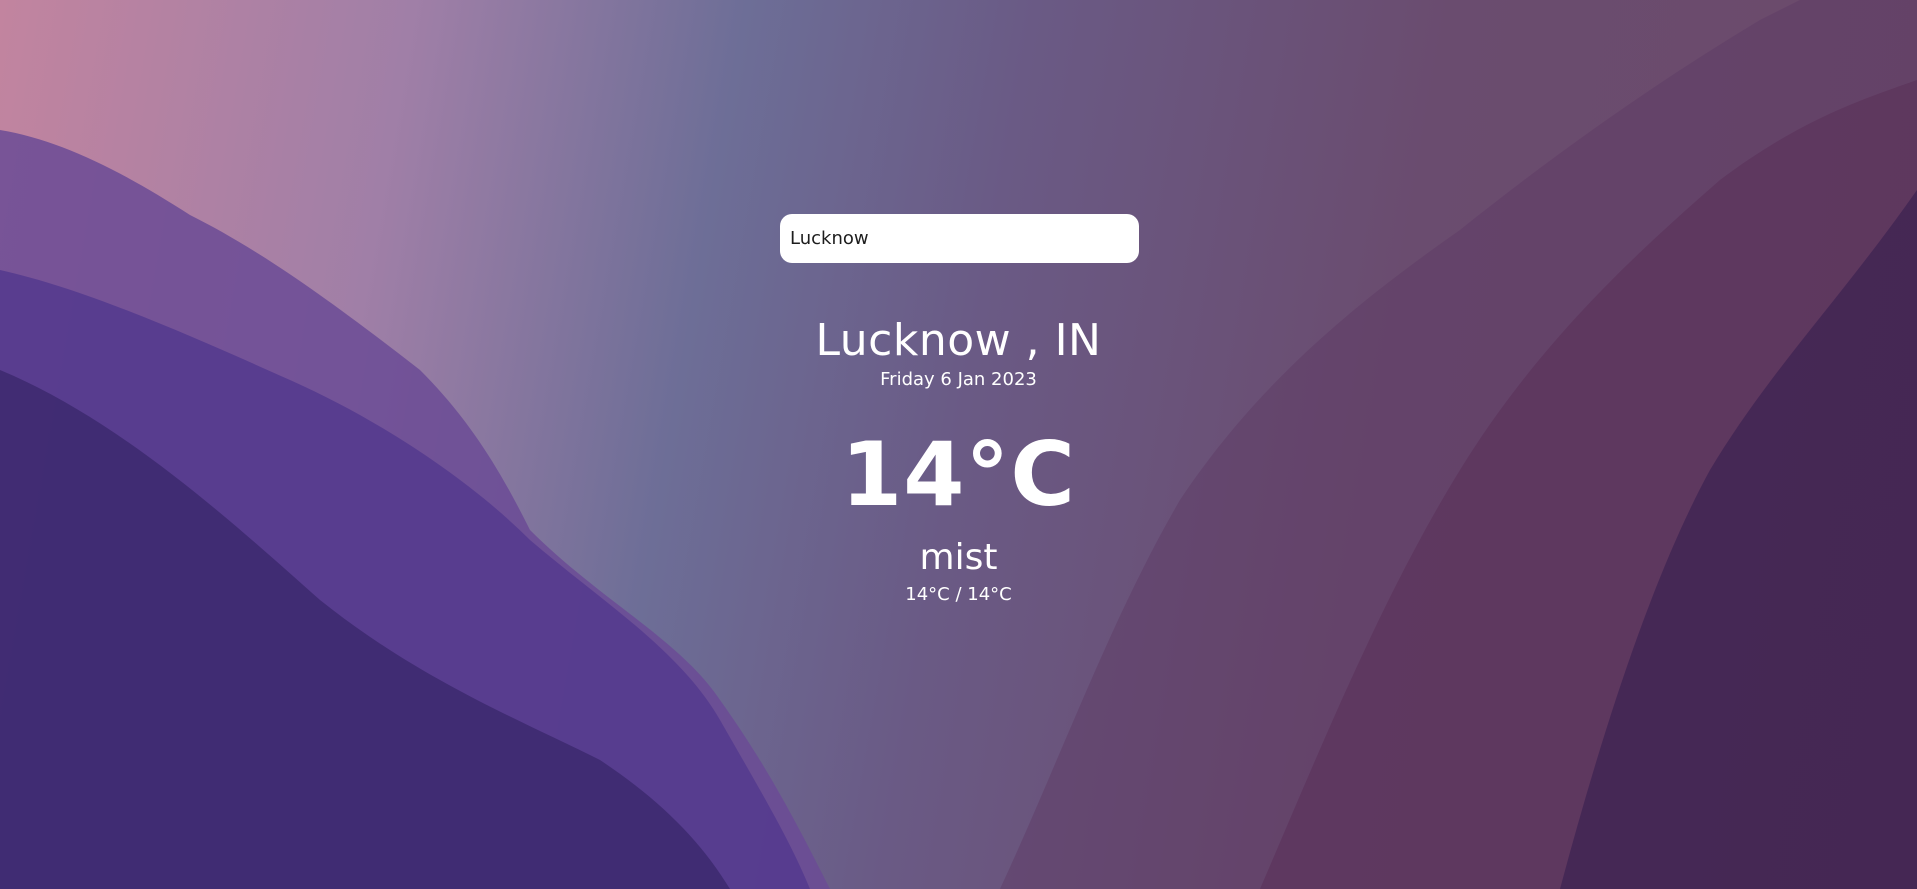  What do you see at coordinates (958, 379) in the screenshot?
I see `current-date: Friday 6 Jan 2023` at bounding box center [958, 379].